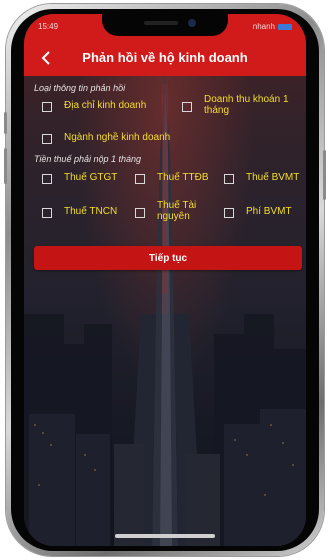 This screenshot has height=560, width=330. I want to click on home-indicator, so click(165, 536).